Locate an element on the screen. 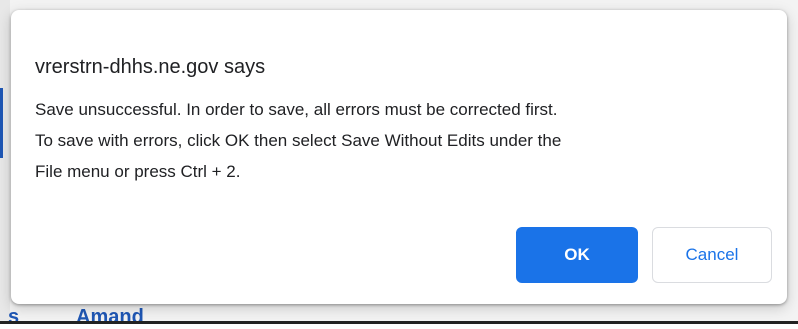 This screenshot has width=798, height=329. ok-button: OK is located at coordinates (577, 255).